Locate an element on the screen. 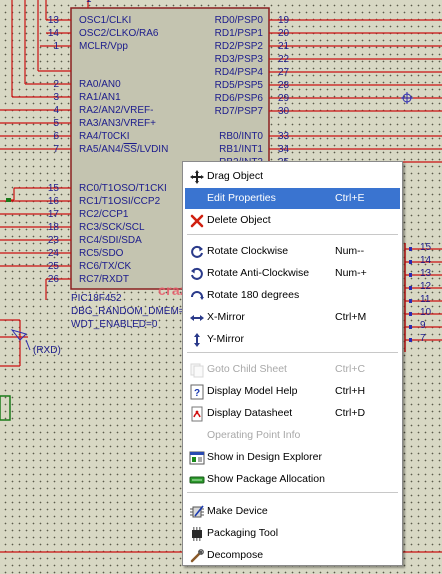  rotate-180-icon is located at coordinates (197, 296).